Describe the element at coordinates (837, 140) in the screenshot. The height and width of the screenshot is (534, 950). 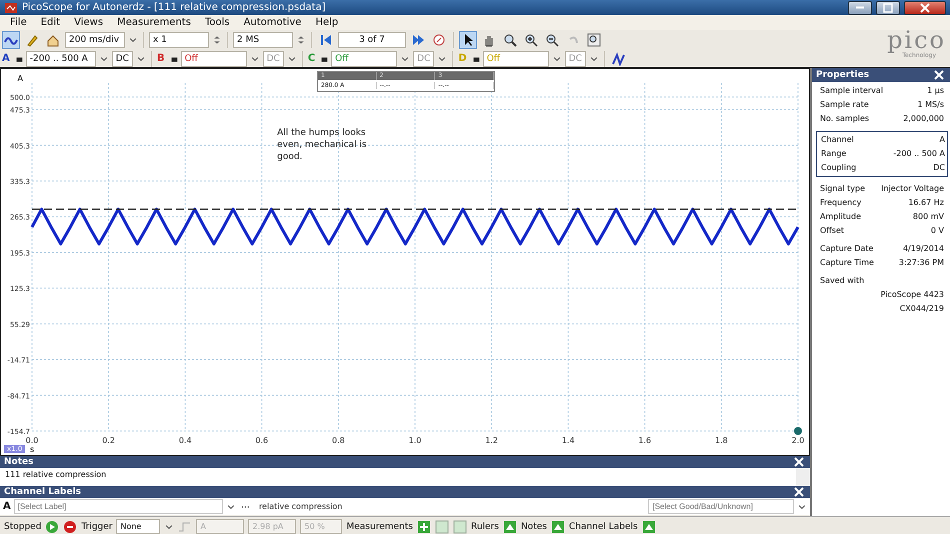
I see `property-label: Channel` at that location.